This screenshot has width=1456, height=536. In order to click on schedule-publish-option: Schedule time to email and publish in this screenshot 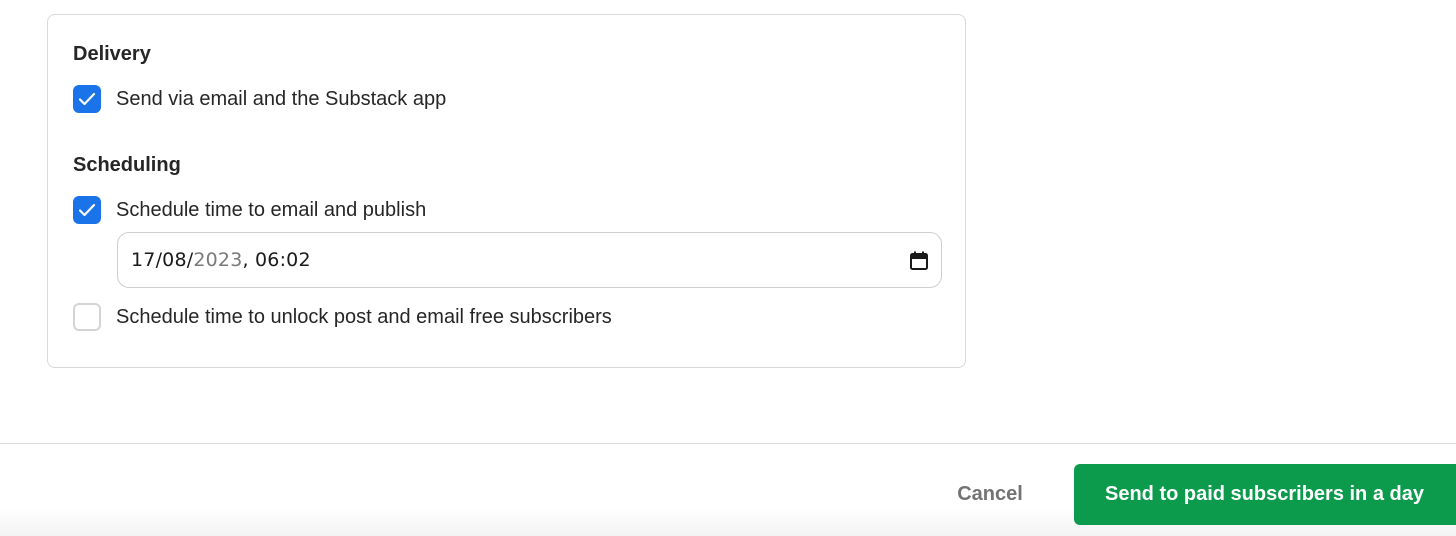, I will do `click(249, 210)`.